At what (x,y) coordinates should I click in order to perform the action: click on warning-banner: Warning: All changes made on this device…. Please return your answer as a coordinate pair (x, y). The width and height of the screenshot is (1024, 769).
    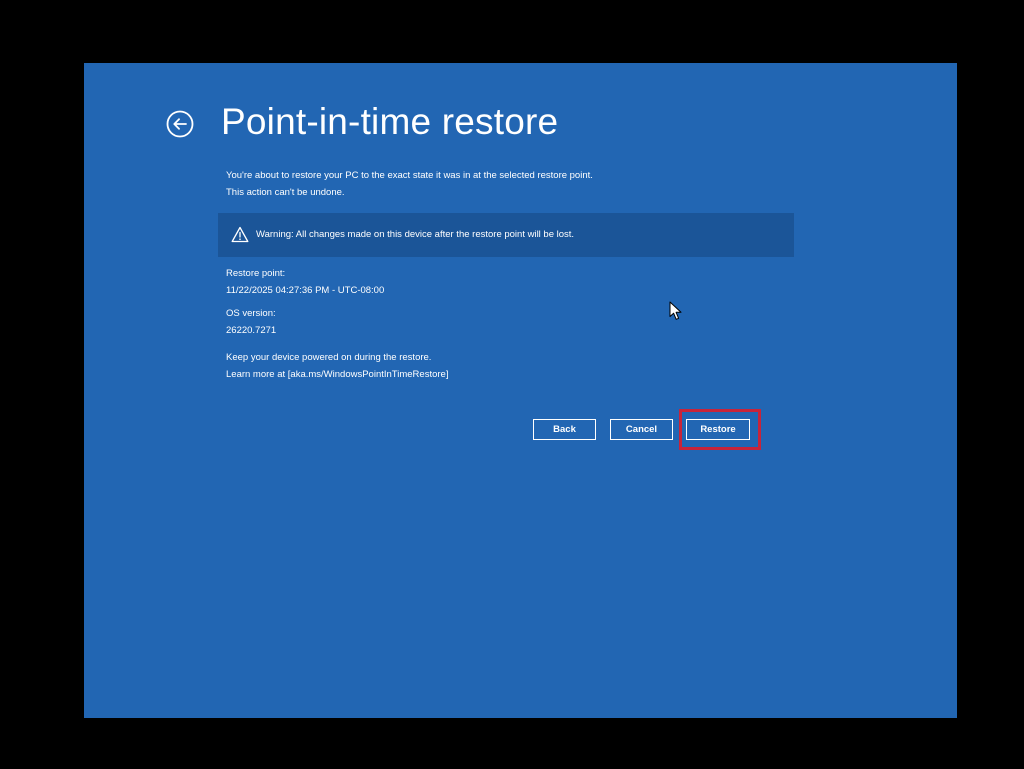
    Looking at the image, I should click on (506, 235).